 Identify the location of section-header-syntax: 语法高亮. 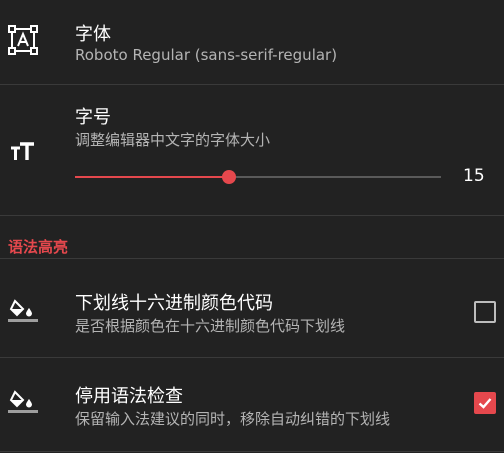
(38, 247).